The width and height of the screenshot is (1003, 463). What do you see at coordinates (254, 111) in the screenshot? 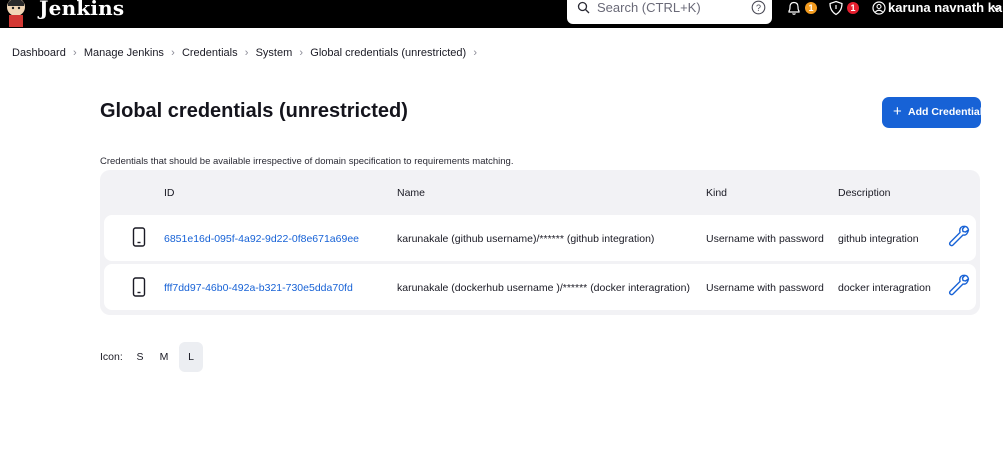
I see `page-title: Global credentials (unrestricted)` at bounding box center [254, 111].